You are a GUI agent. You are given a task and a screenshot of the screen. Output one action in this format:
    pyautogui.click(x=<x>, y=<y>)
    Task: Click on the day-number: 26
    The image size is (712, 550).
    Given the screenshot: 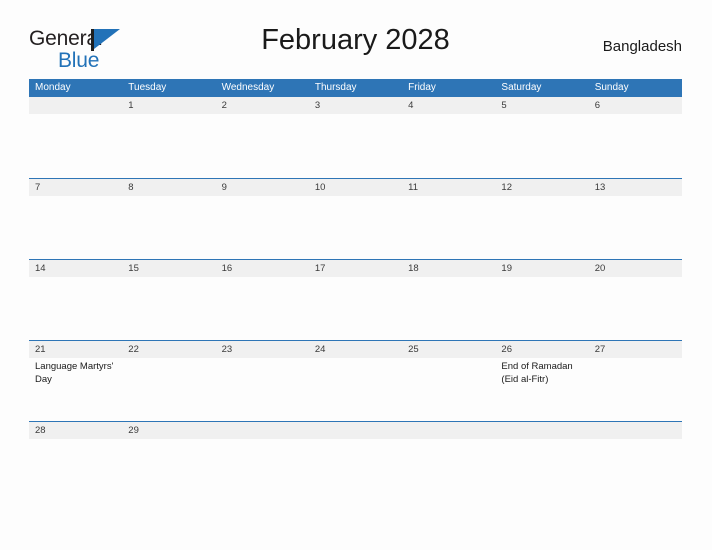 What is the action you would take?
    pyautogui.click(x=506, y=349)
    